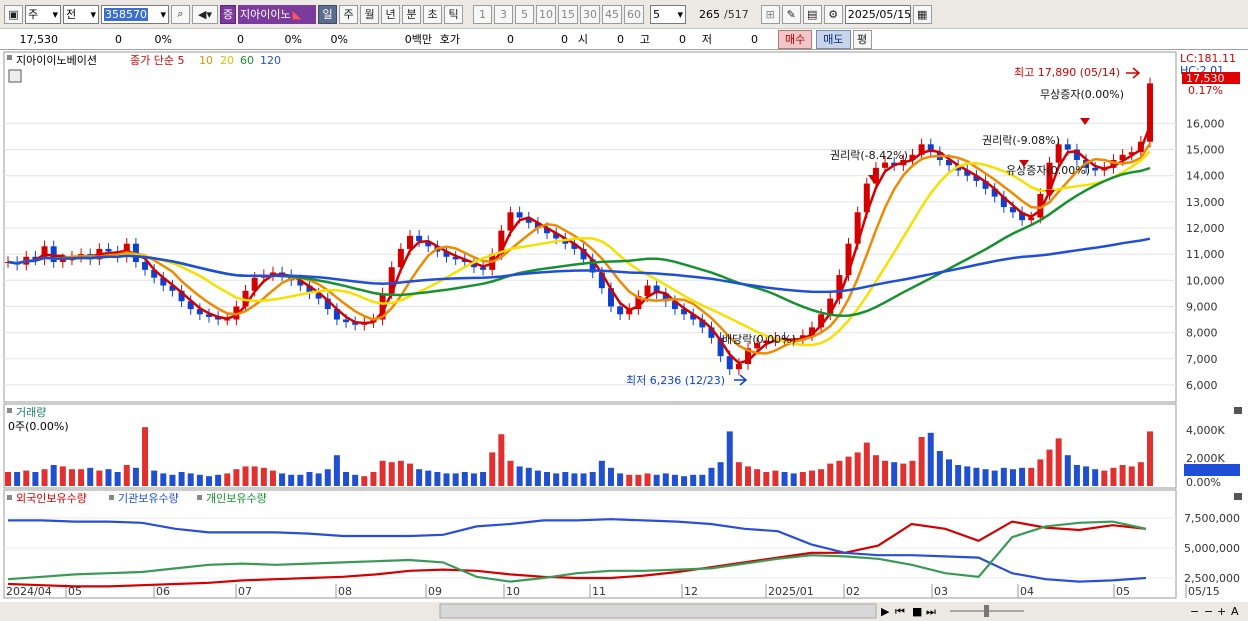  I want to click on save-icon: ▤, so click(812, 14).